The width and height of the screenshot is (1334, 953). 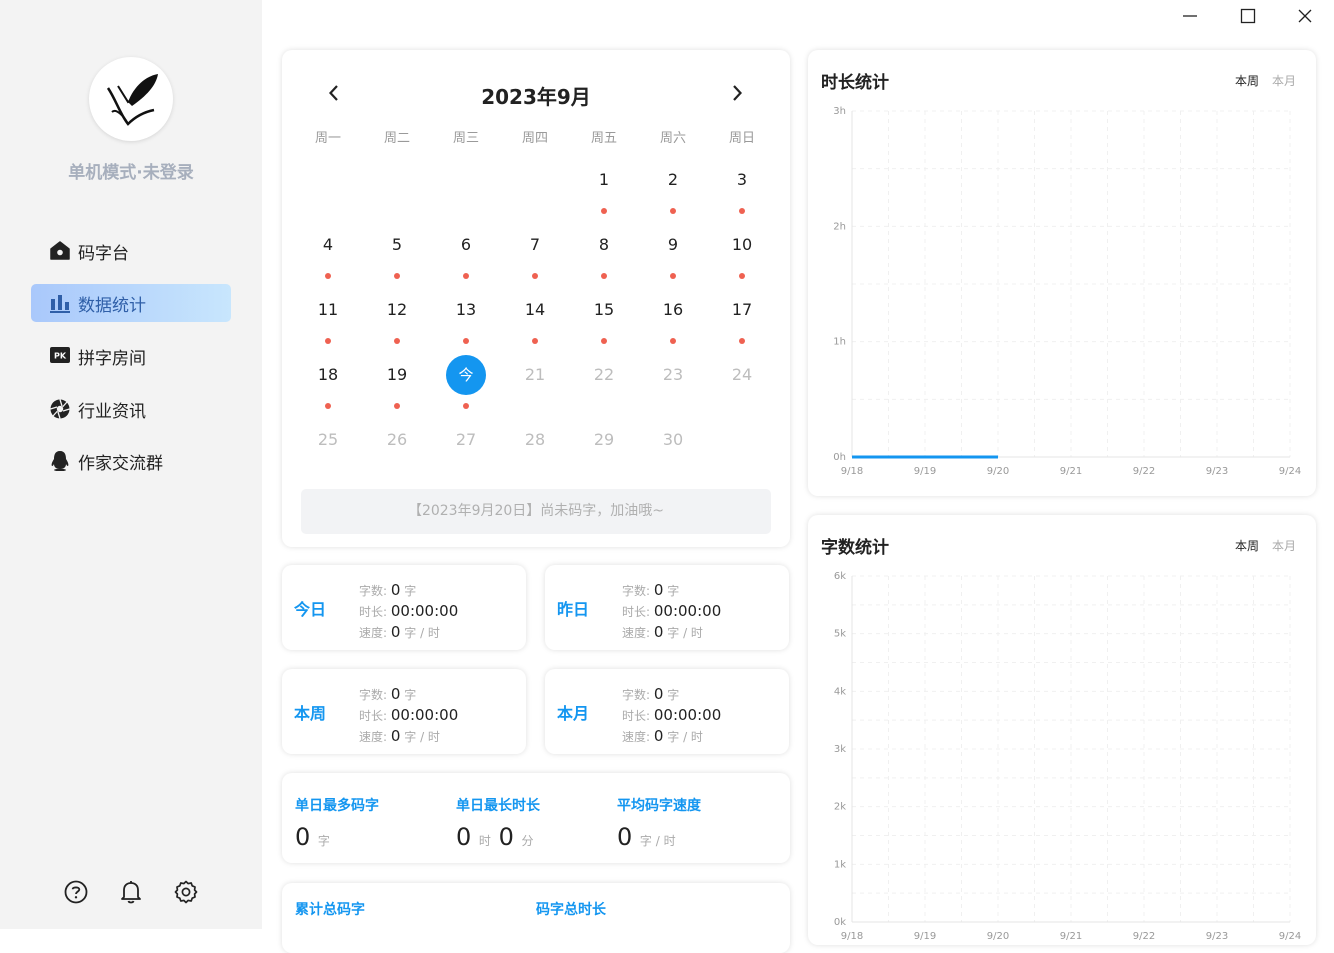 What do you see at coordinates (1071, 936) in the screenshot?
I see `x-tick-label: 9/21` at bounding box center [1071, 936].